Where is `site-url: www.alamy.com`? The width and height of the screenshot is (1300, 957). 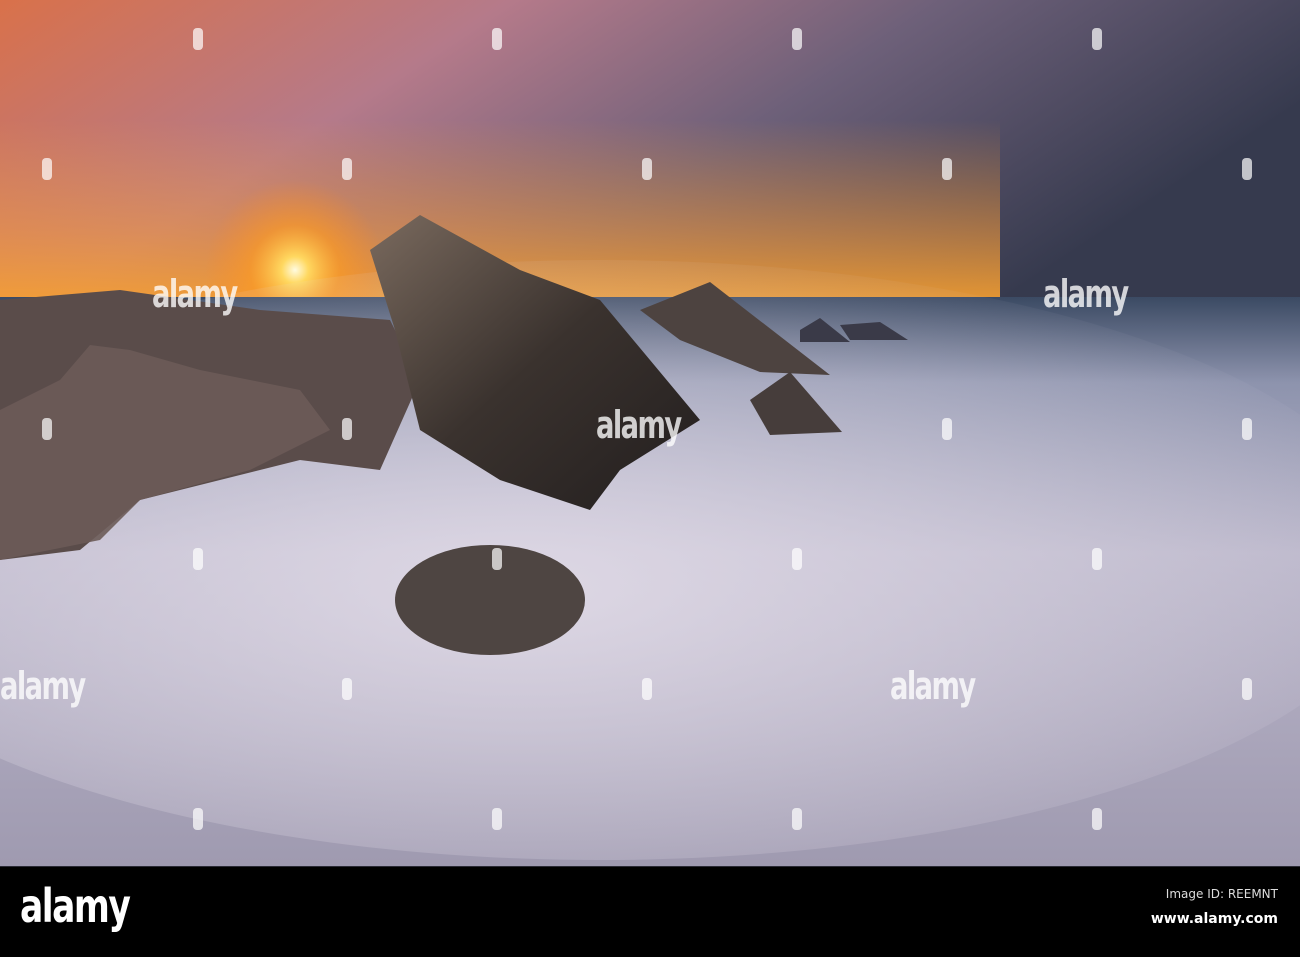 site-url: www.alamy.com is located at coordinates (1214, 919).